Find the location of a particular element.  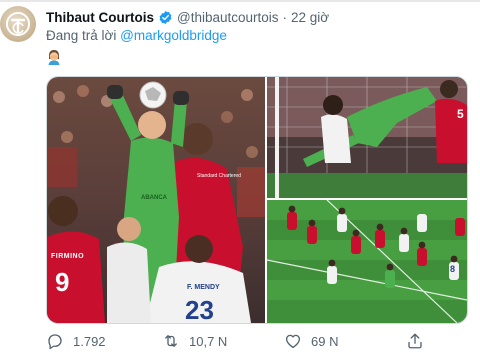

media-photo-bottom-right: 8 is located at coordinates (367, 261).